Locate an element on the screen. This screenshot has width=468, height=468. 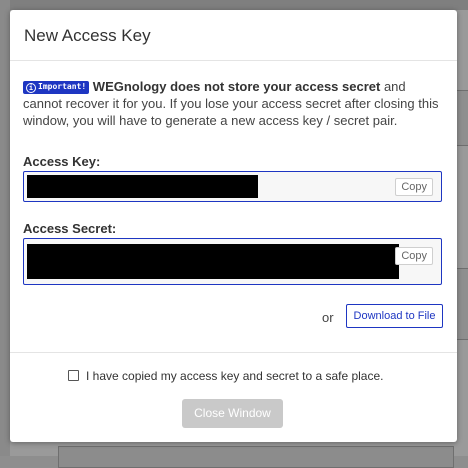
access-secret-field: Copy is located at coordinates (232, 261).